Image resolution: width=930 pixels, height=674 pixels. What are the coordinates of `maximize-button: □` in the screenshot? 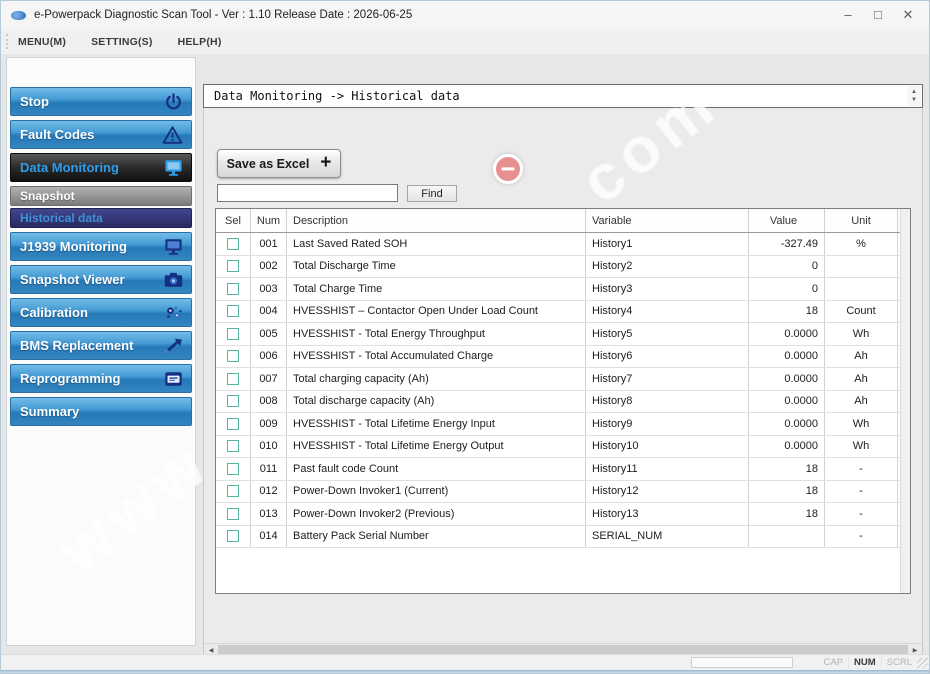 It's located at (878, 15).